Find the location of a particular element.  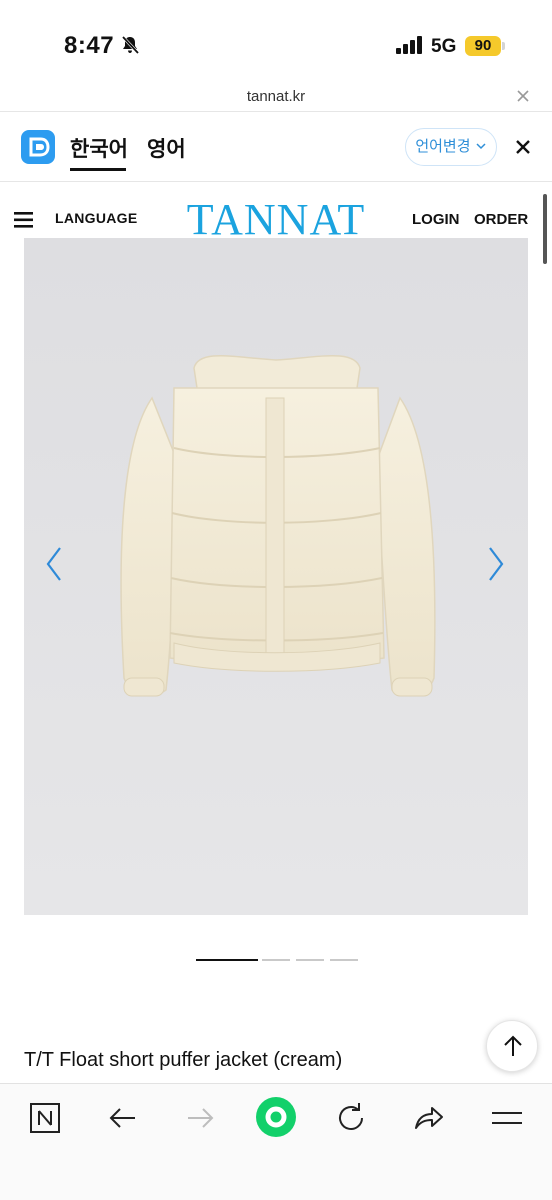

chevron-down-icon is located at coordinates (481, 146).